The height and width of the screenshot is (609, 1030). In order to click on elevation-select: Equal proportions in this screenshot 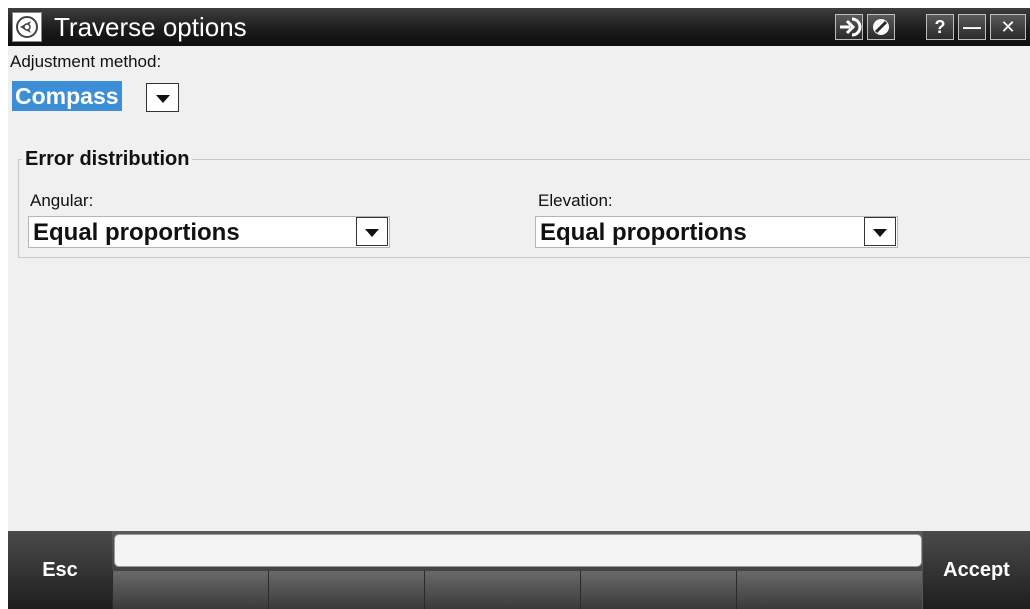, I will do `click(716, 232)`.